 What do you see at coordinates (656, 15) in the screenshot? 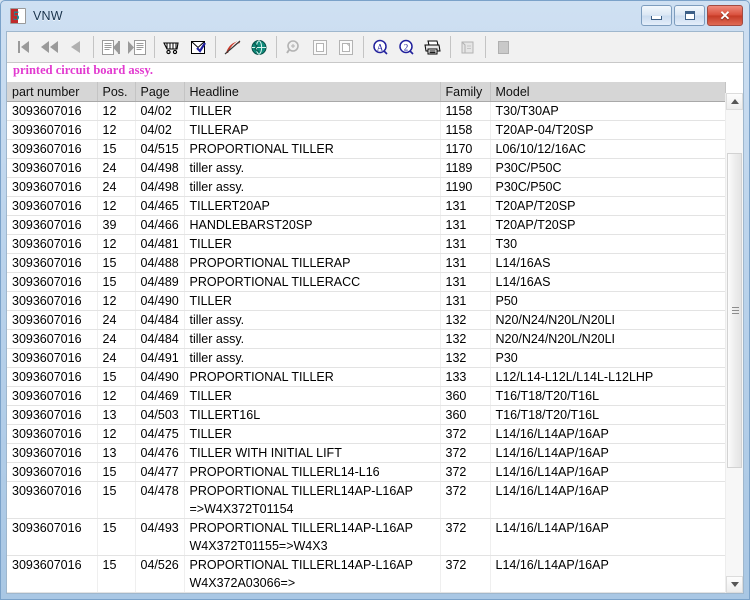
I see `minimize-button` at bounding box center [656, 15].